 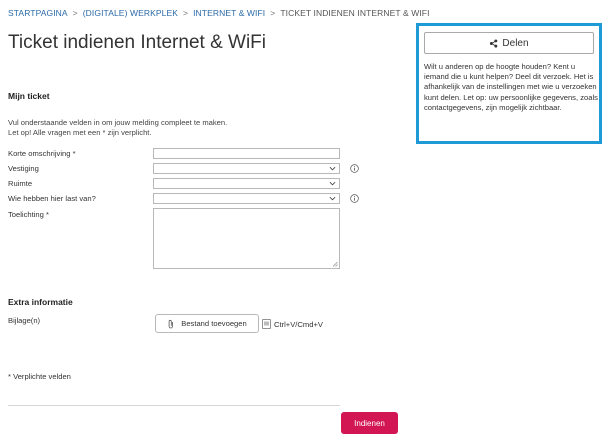 I want to click on submit-button: Indienen, so click(x=369, y=423).